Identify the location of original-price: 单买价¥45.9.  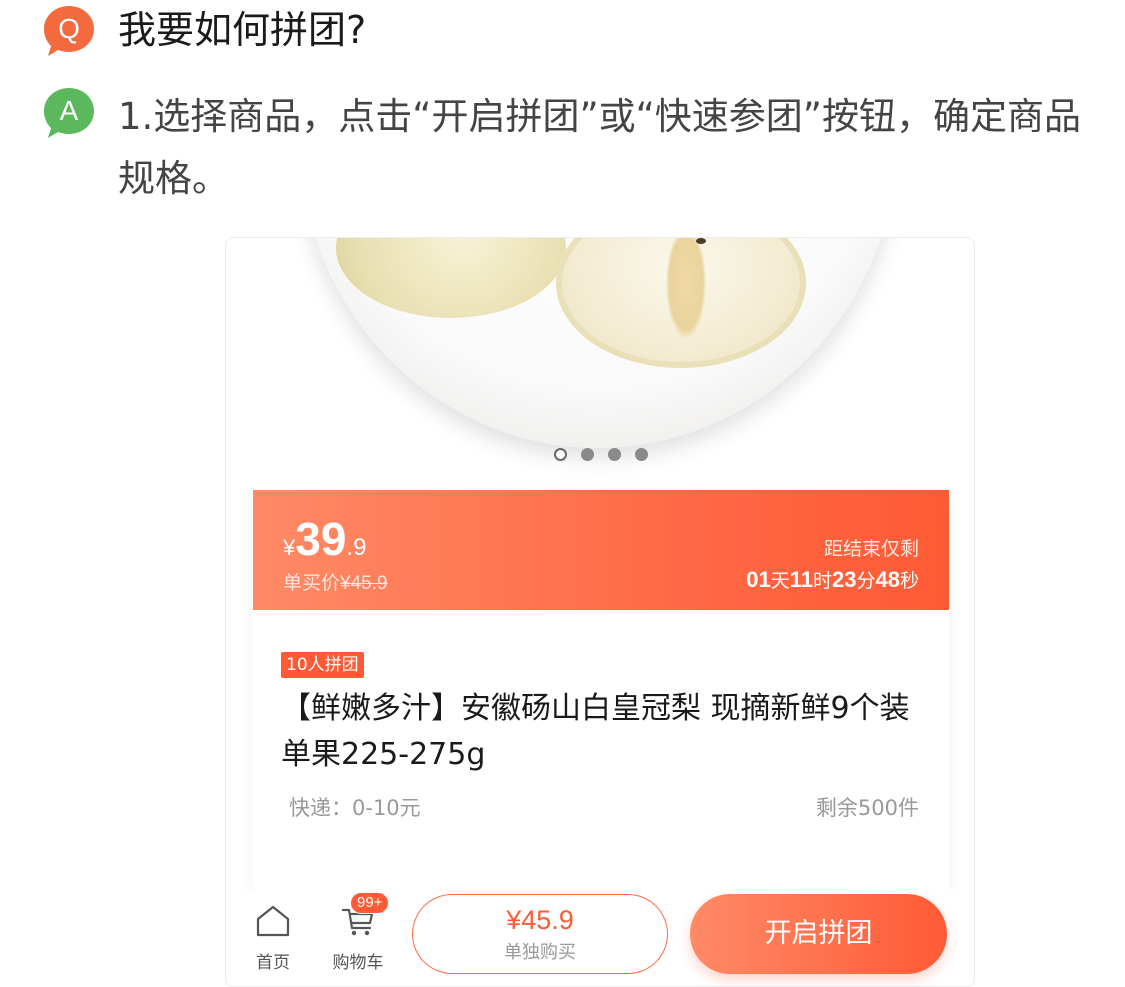
(335, 583).